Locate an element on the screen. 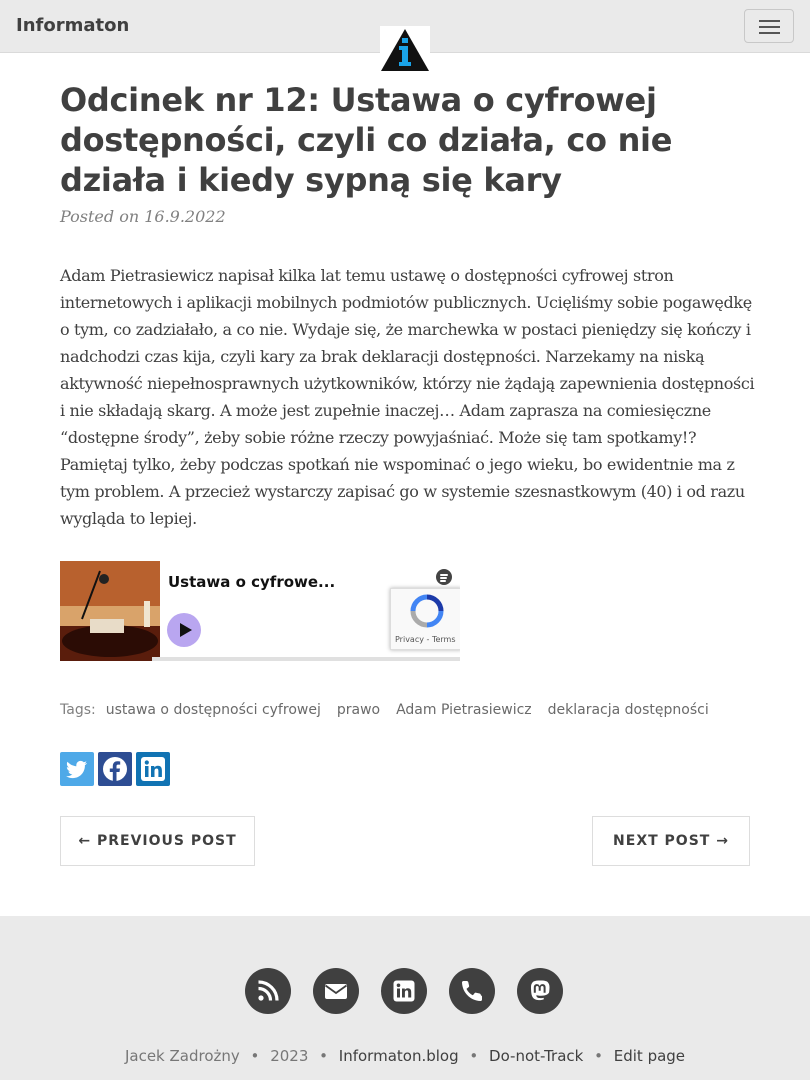 The height and width of the screenshot is (1080, 810). linkedin-link is located at coordinates (404, 991).